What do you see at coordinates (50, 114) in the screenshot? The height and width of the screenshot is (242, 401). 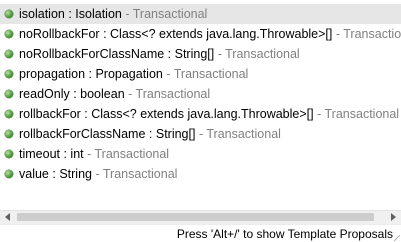 I see `proposal-name: rollbackFor` at bounding box center [50, 114].